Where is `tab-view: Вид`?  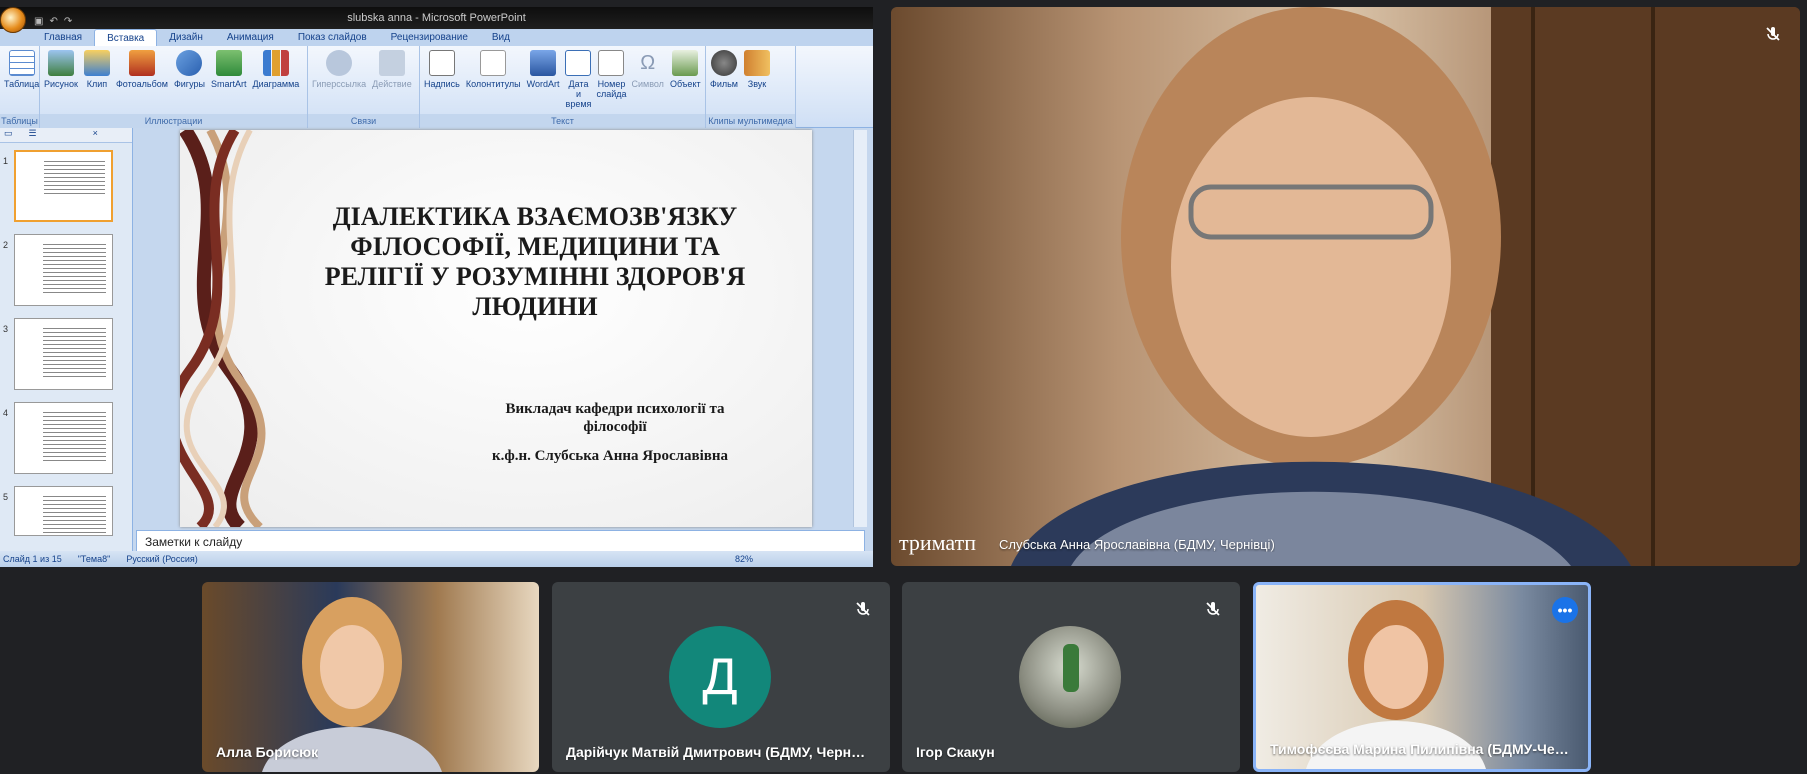 tab-view: Вид is located at coordinates (501, 37).